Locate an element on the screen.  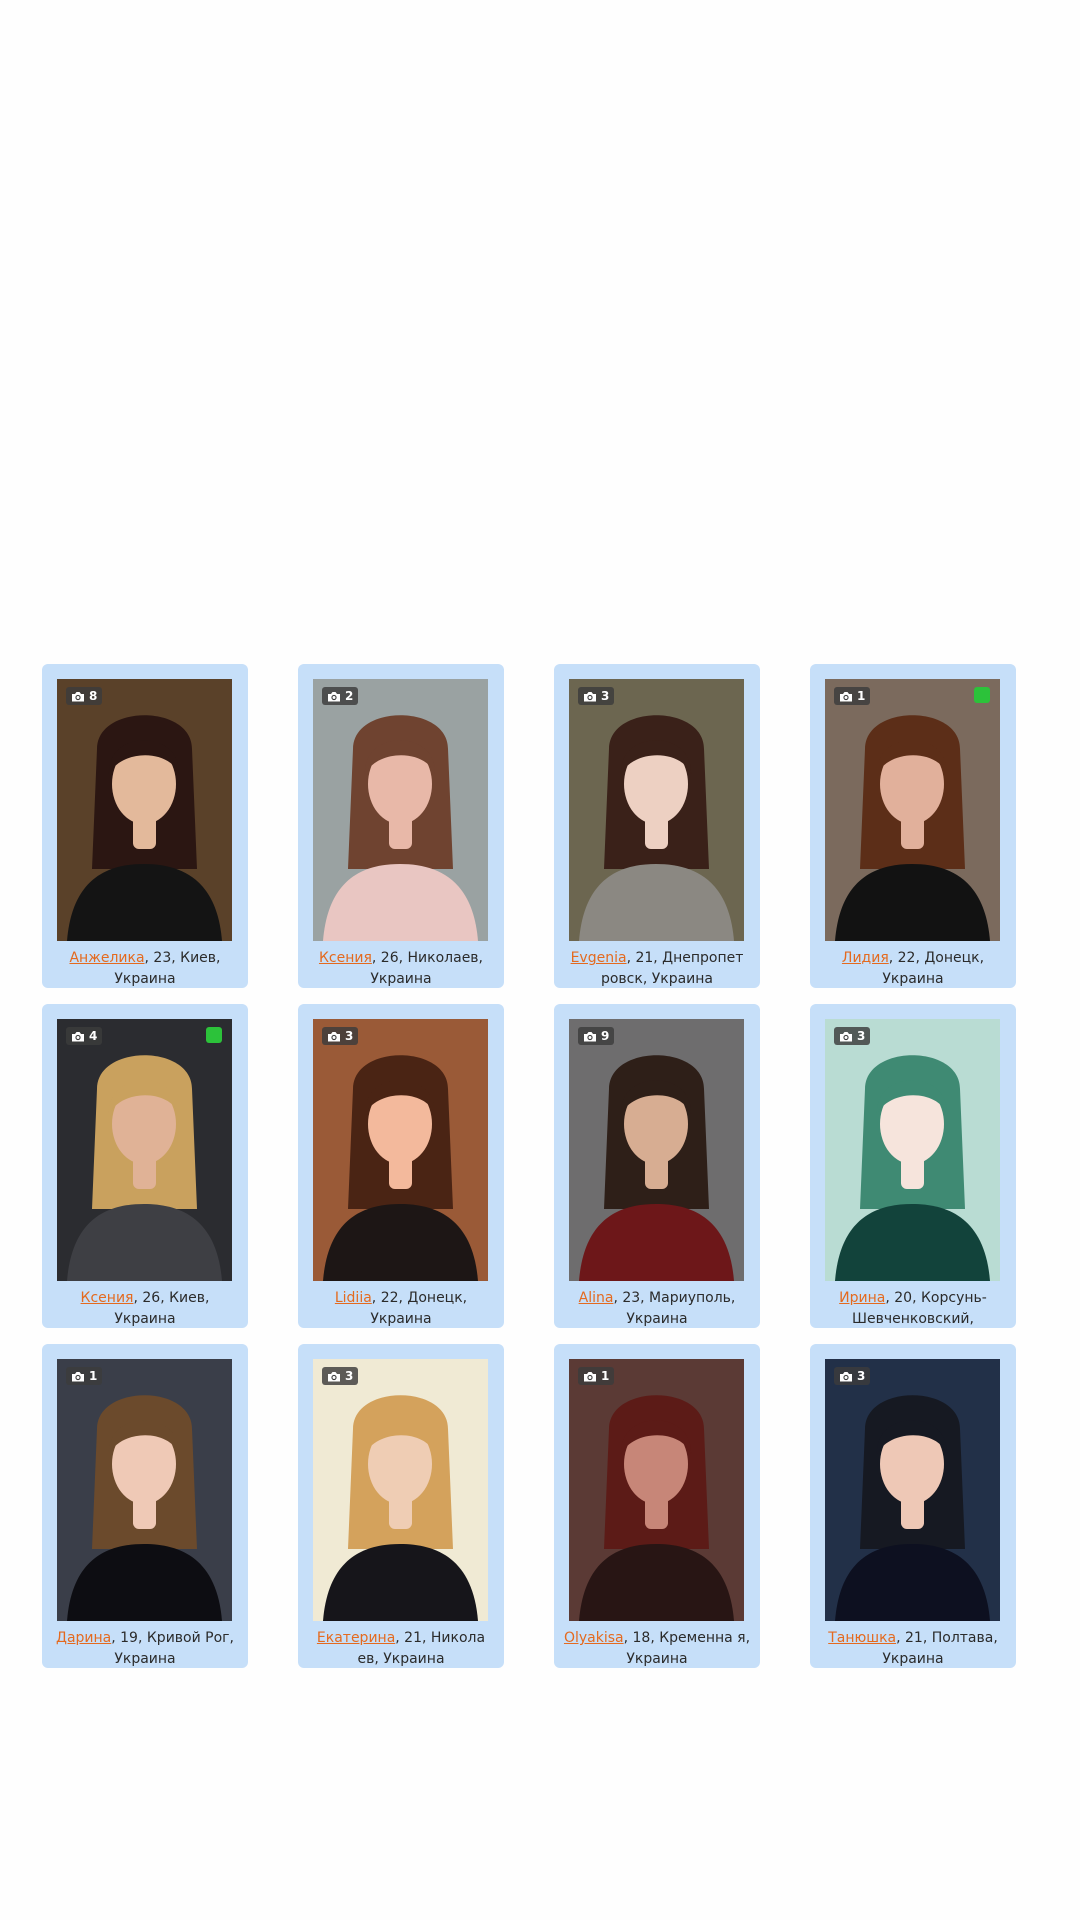
profile-card: 1 Лидия, 22, Донецк, Украина is located at coordinates (913, 826).